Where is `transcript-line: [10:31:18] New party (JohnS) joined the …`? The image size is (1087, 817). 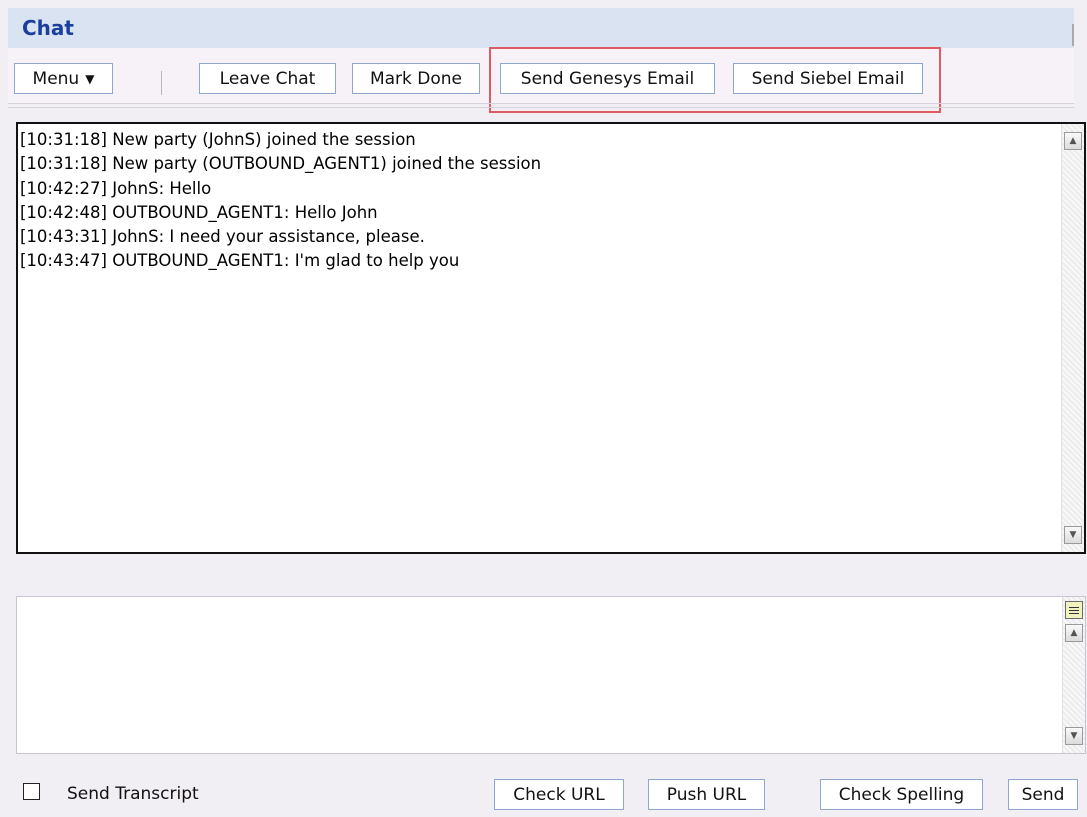 transcript-line: [10:31:18] New party (JohnS) joined the … is located at coordinates (218, 139).